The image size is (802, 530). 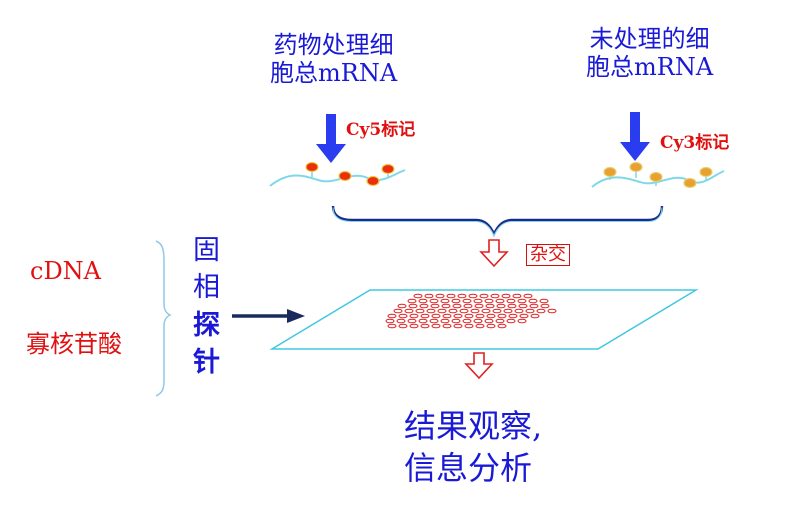 What do you see at coordinates (66, 271) in the screenshot?
I see `cdna-label: cDNA` at bounding box center [66, 271].